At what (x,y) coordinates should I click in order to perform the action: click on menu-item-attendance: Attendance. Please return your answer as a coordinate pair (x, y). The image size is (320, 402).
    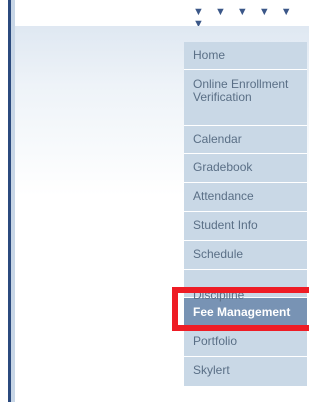
    Looking at the image, I should click on (245, 197).